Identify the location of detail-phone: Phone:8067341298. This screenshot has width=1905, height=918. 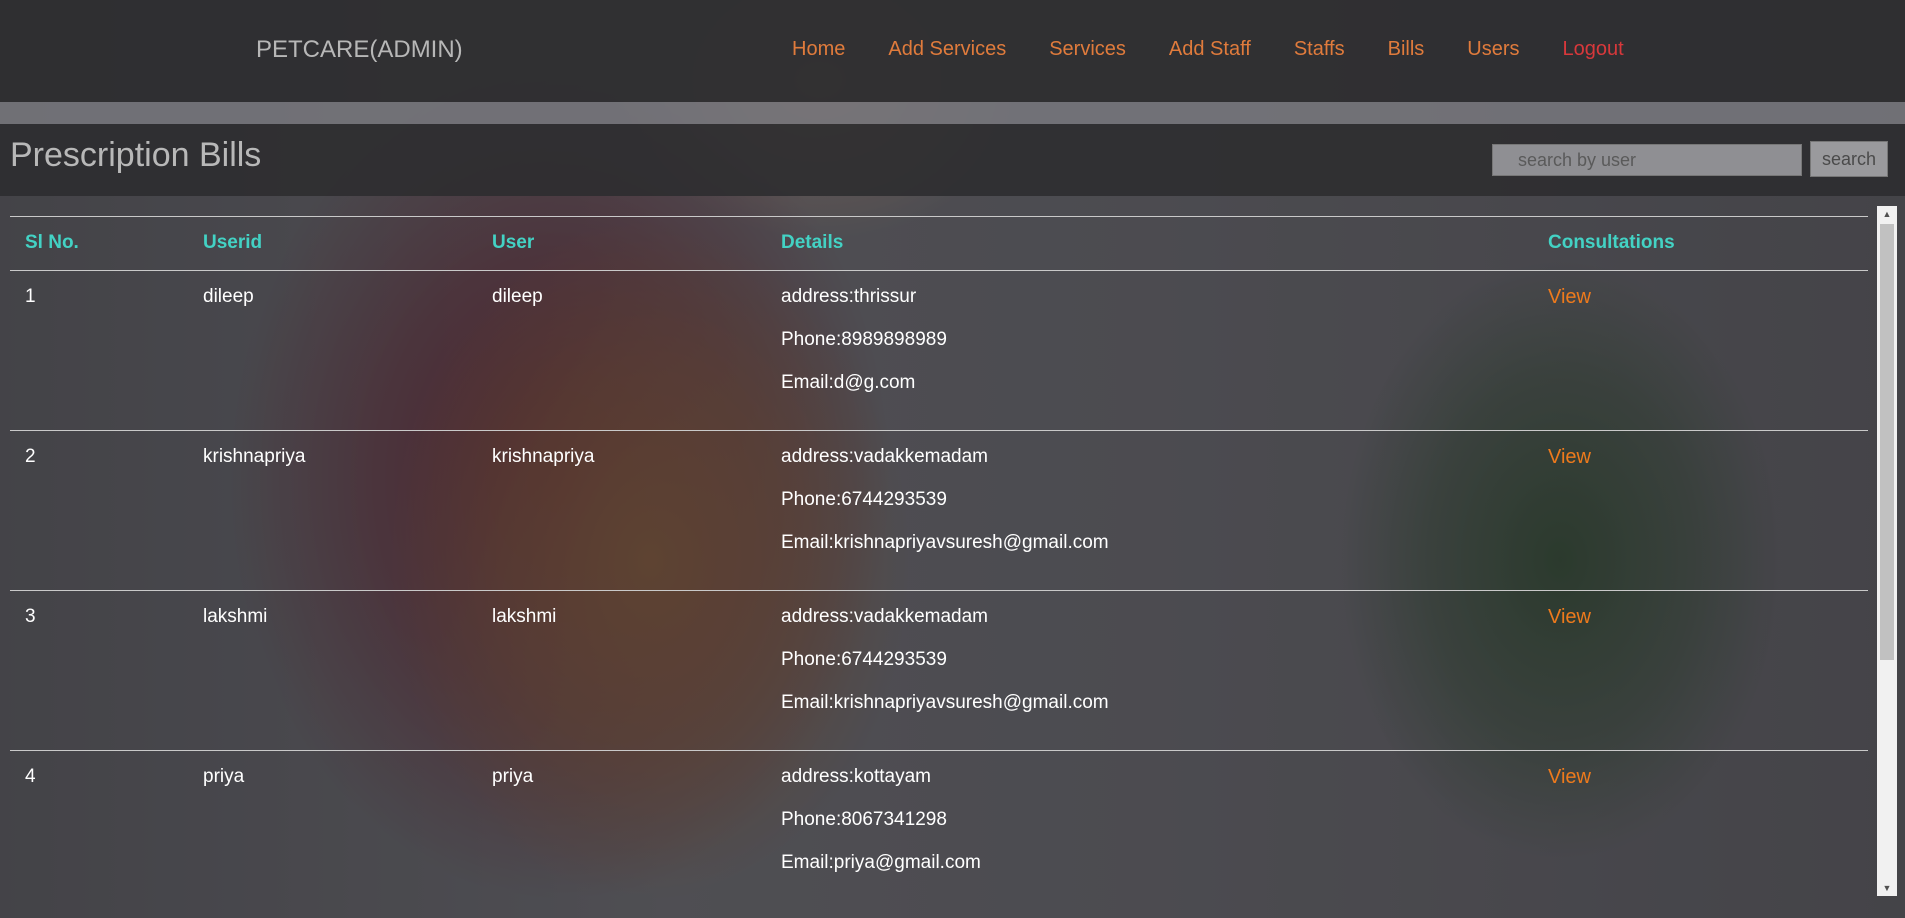
(864, 819).